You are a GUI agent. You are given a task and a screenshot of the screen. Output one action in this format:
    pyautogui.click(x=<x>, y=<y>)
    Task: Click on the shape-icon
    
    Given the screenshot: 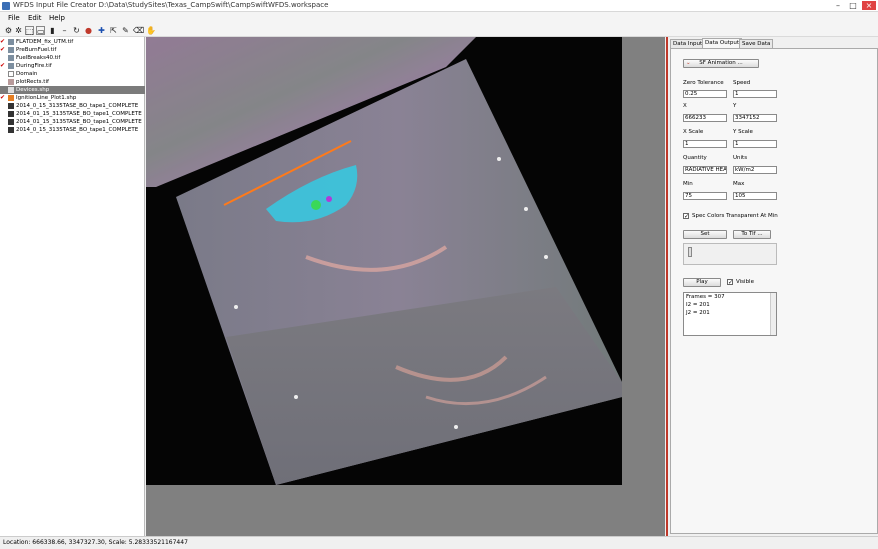 What is the action you would take?
    pyautogui.click(x=11, y=73)
    